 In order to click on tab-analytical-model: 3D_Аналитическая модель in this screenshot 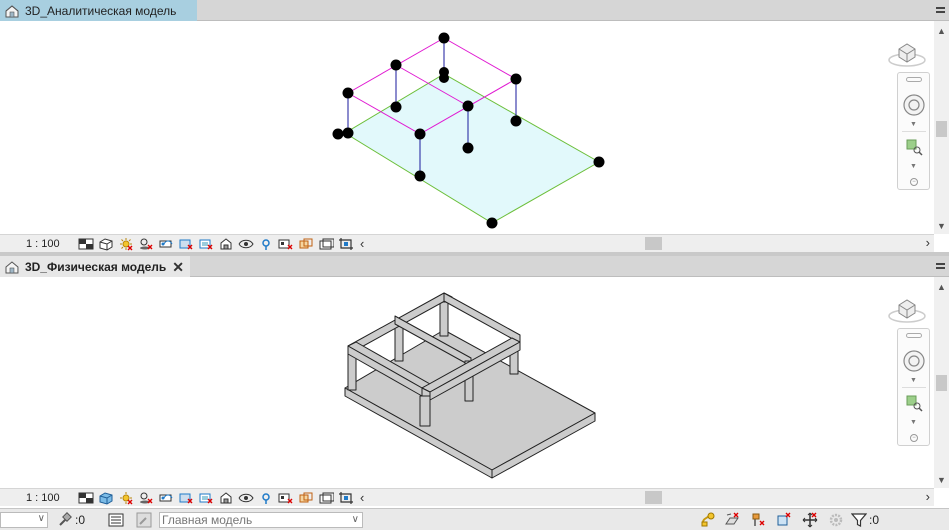, I will do `click(98, 10)`.